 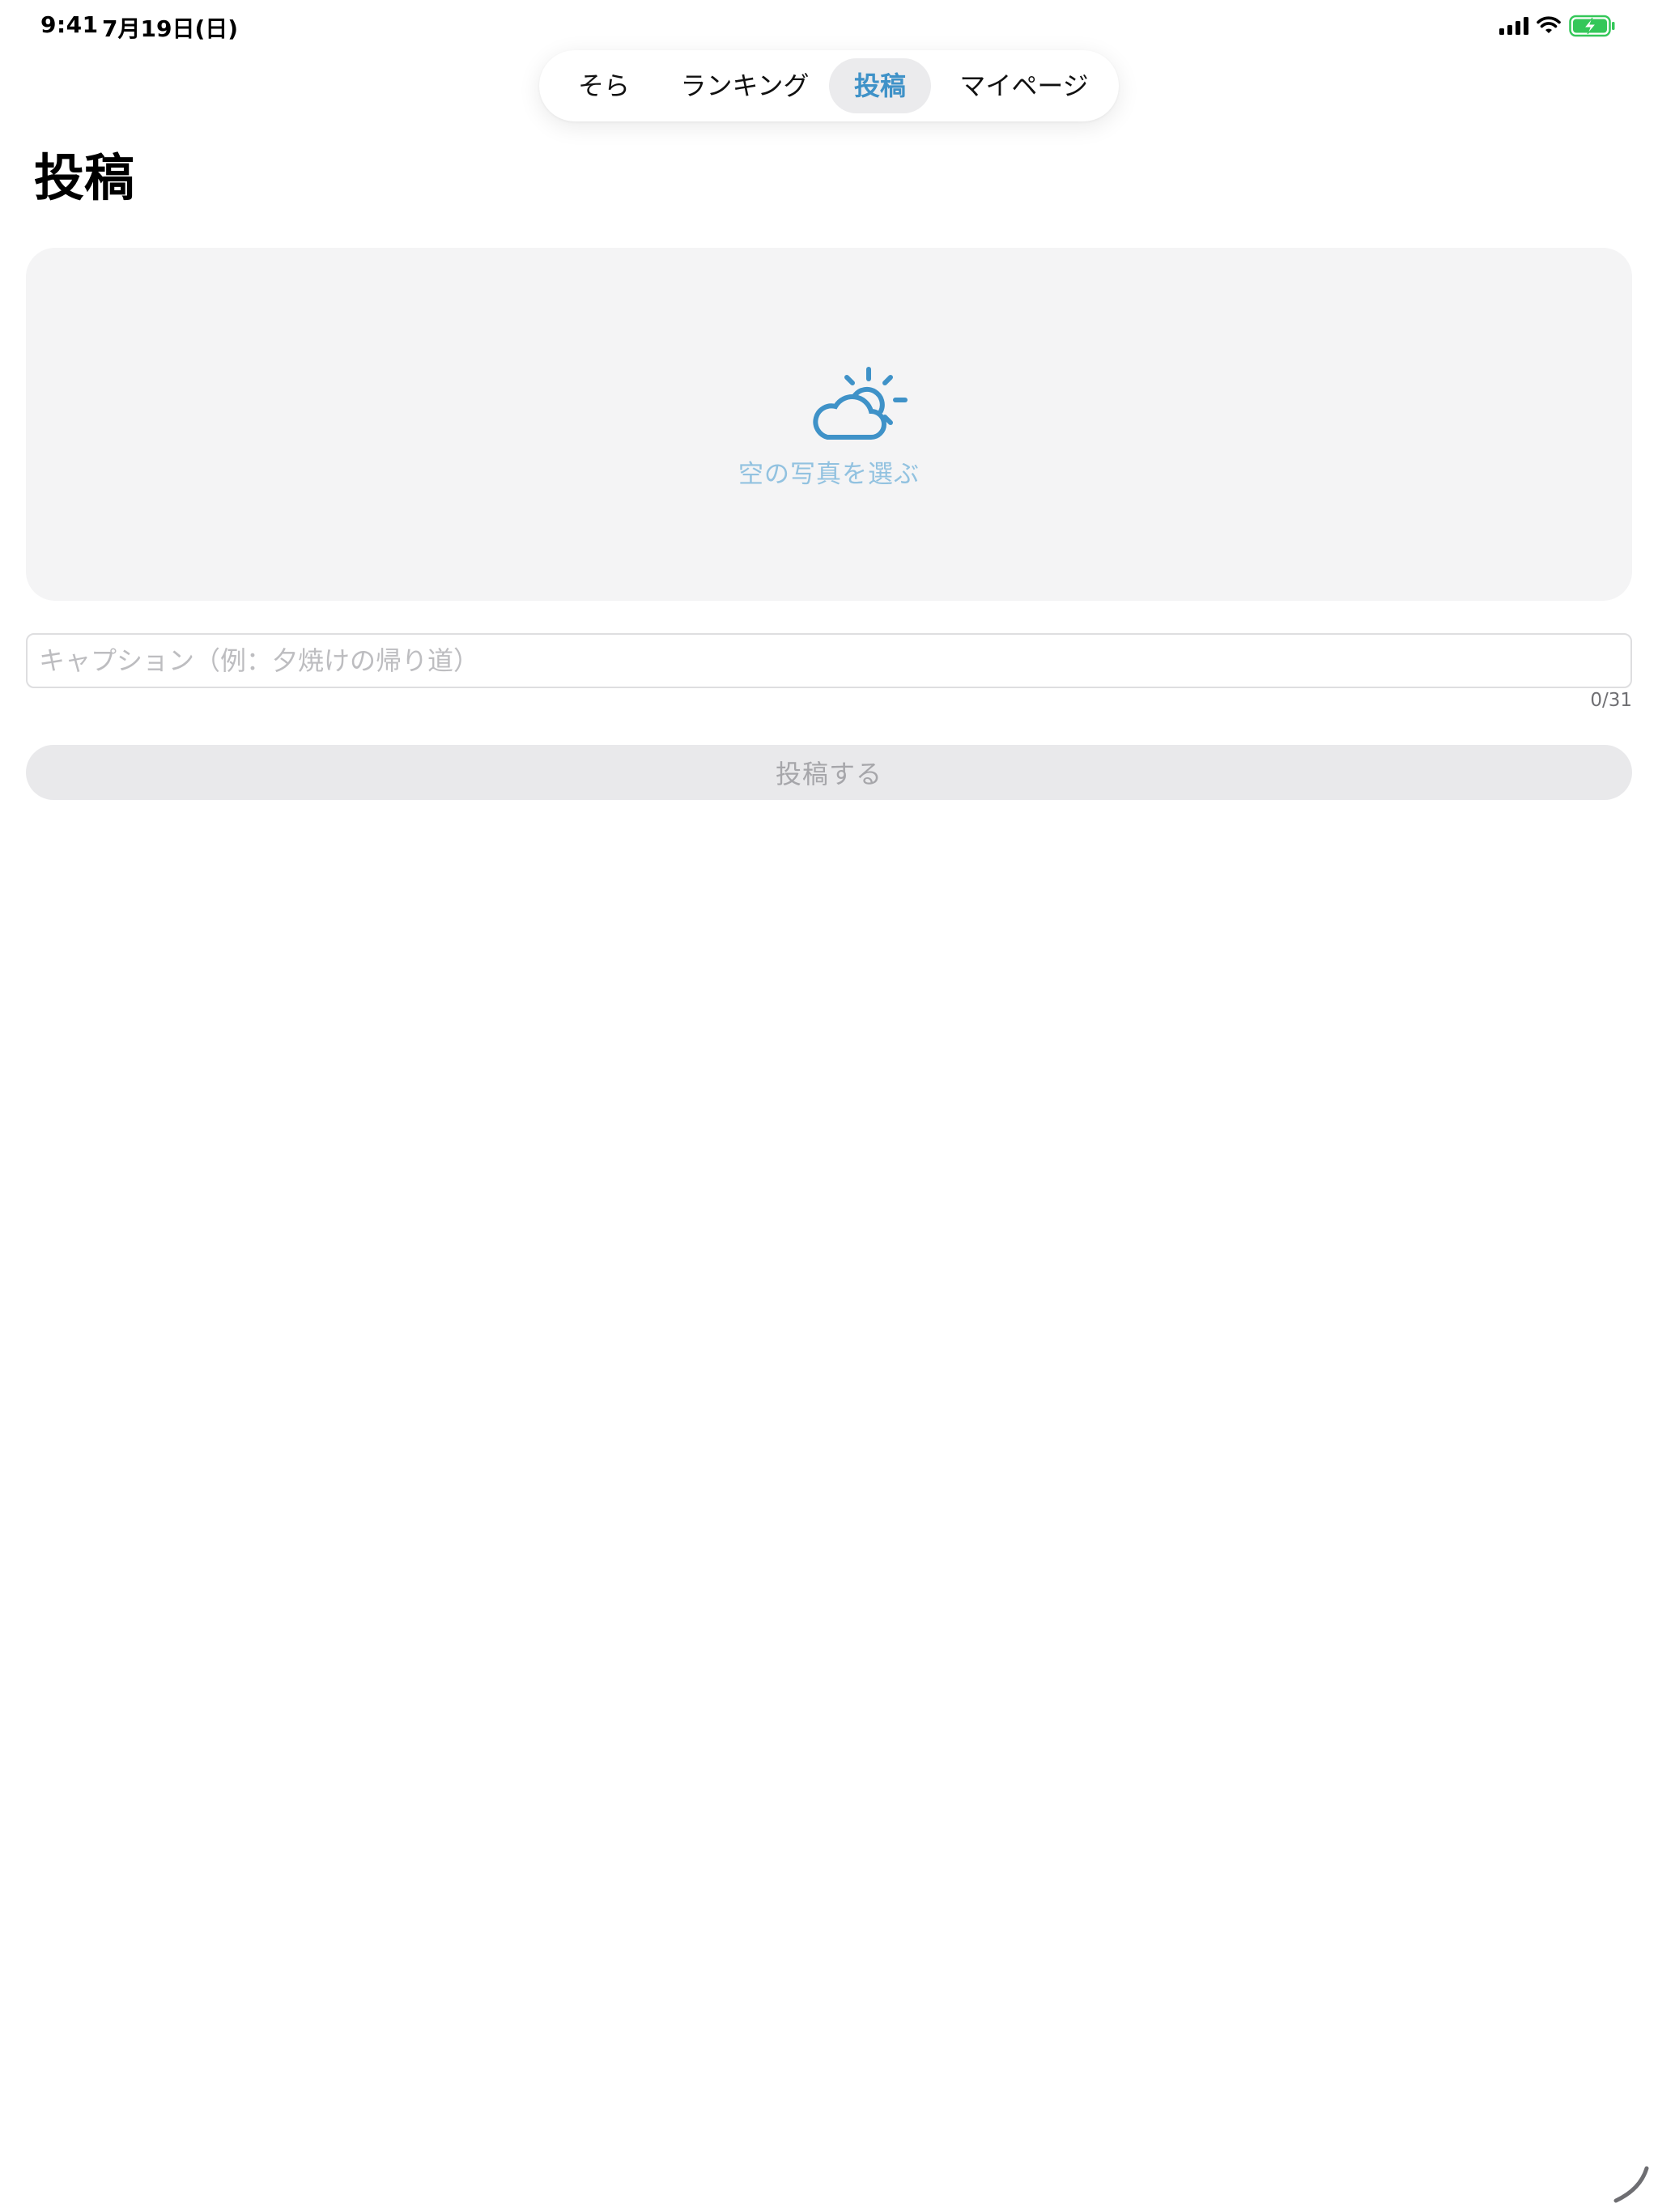 What do you see at coordinates (880, 86) in the screenshot?
I see `tab-post: 投稿` at bounding box center [880, 86].